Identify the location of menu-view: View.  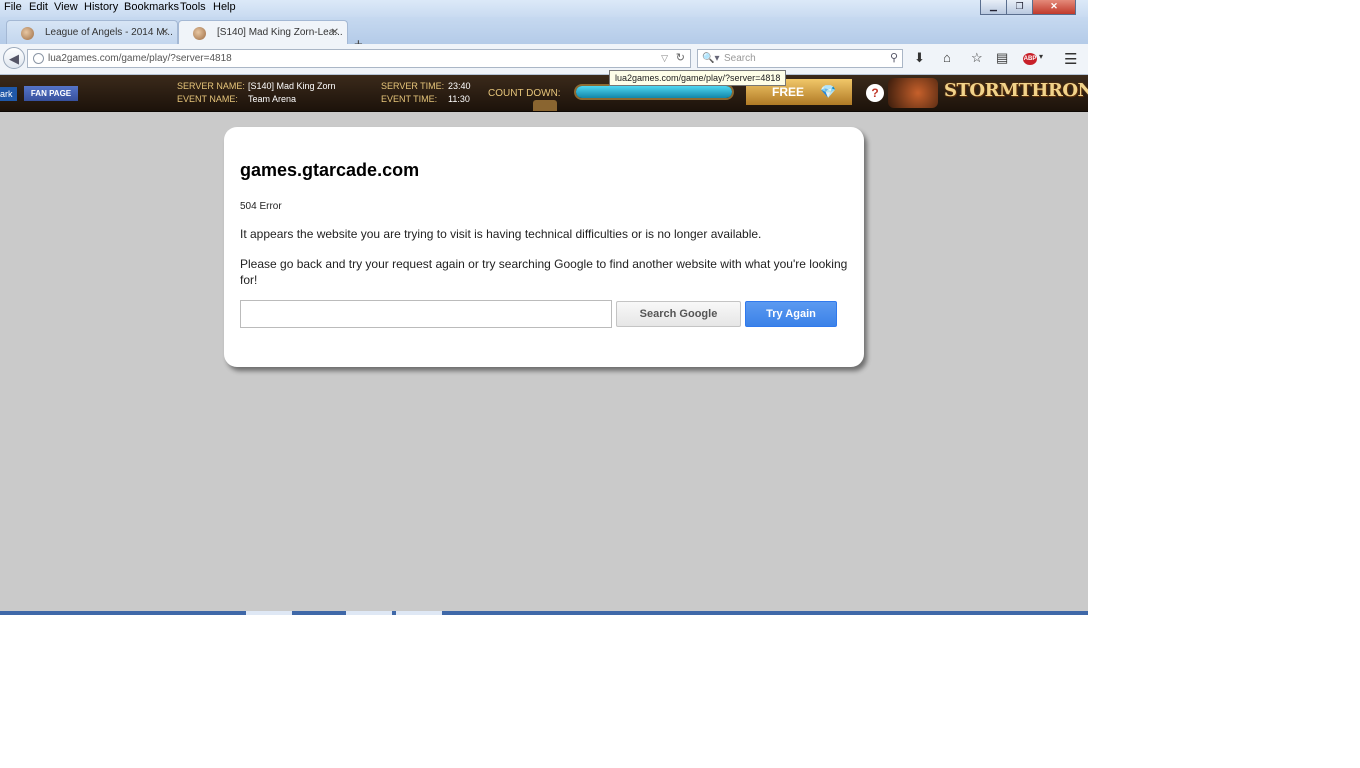
(66, 7).